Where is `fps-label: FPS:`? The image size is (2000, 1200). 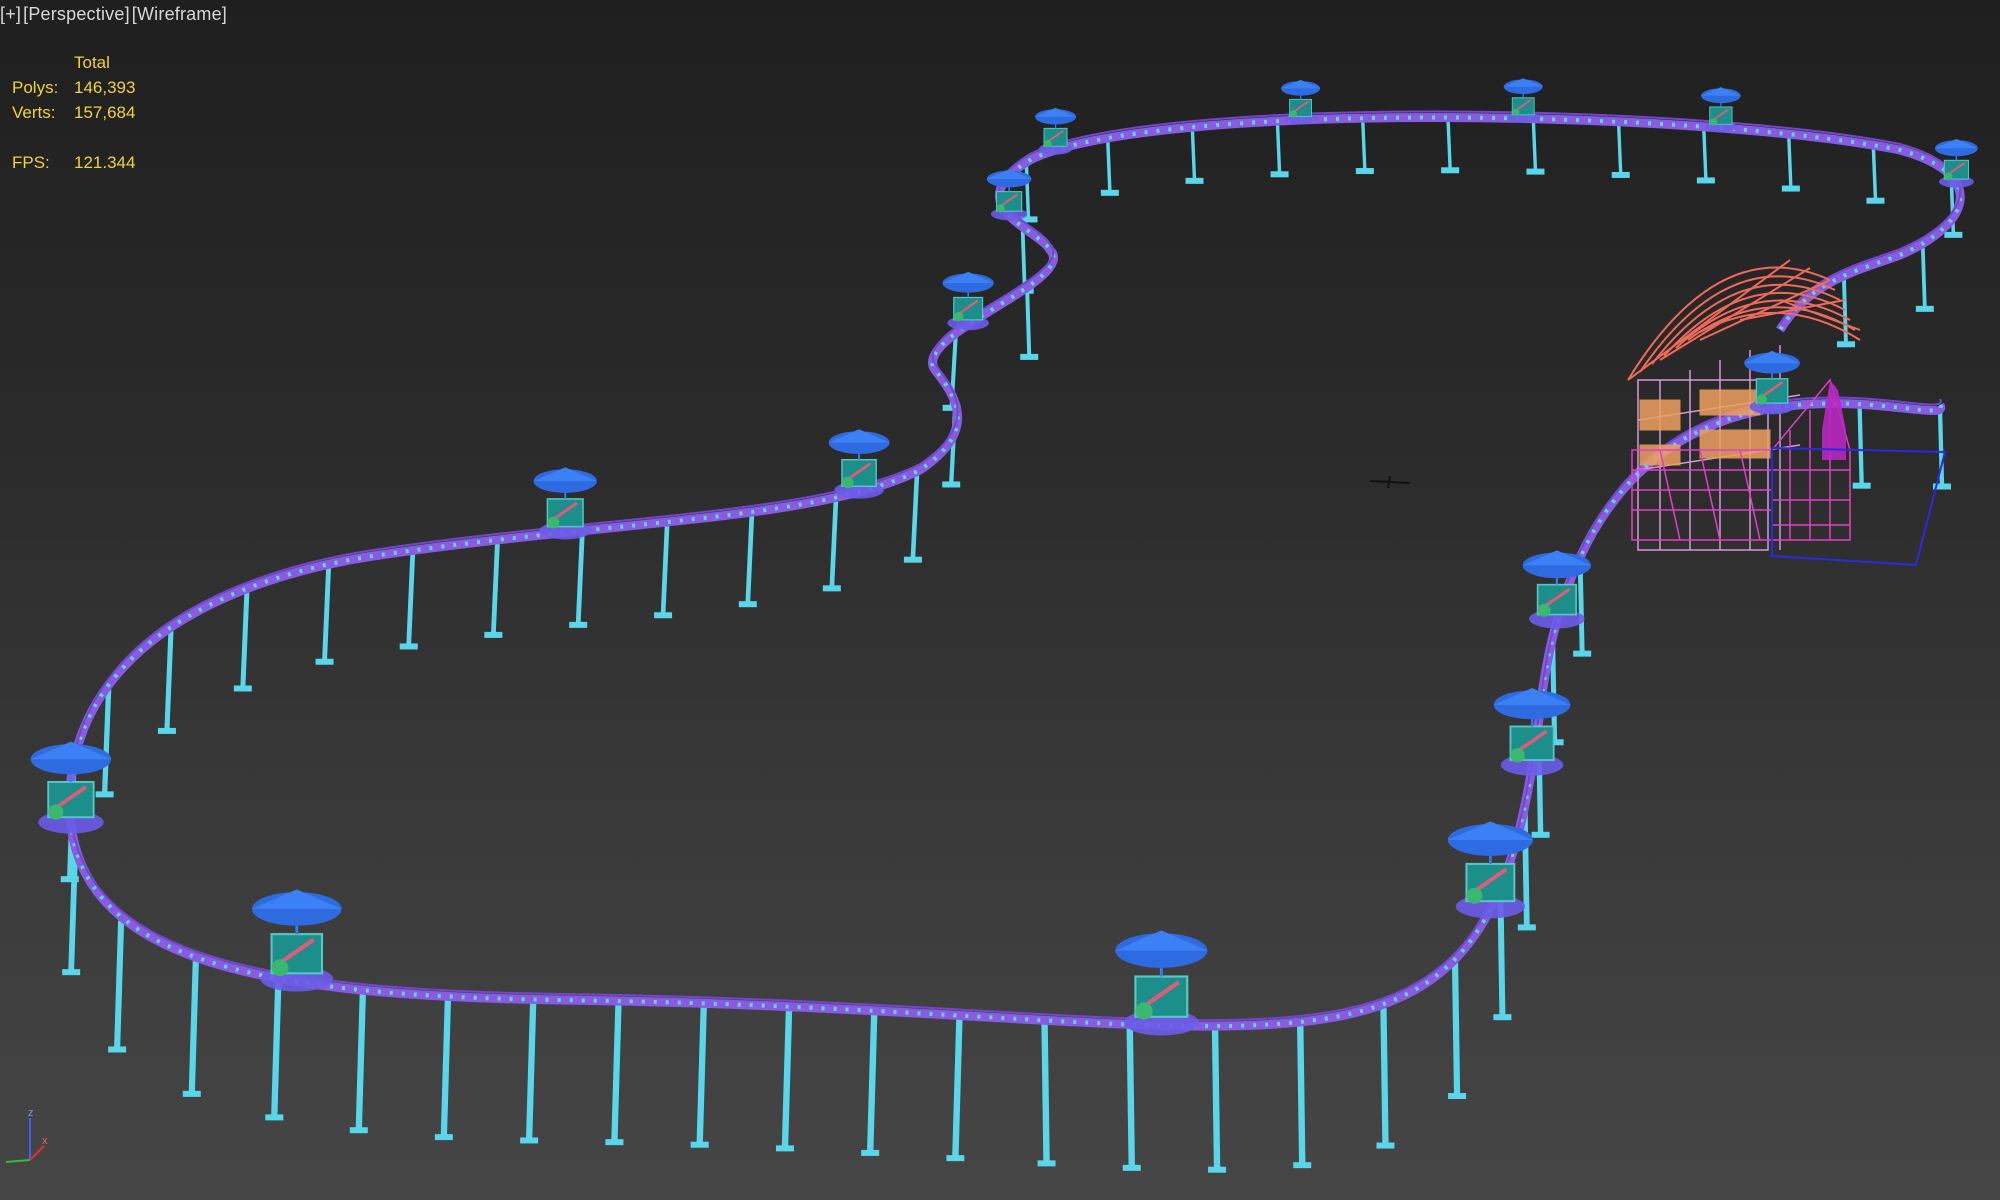 fps-label: FPS: is located at coordinates (31, 162).